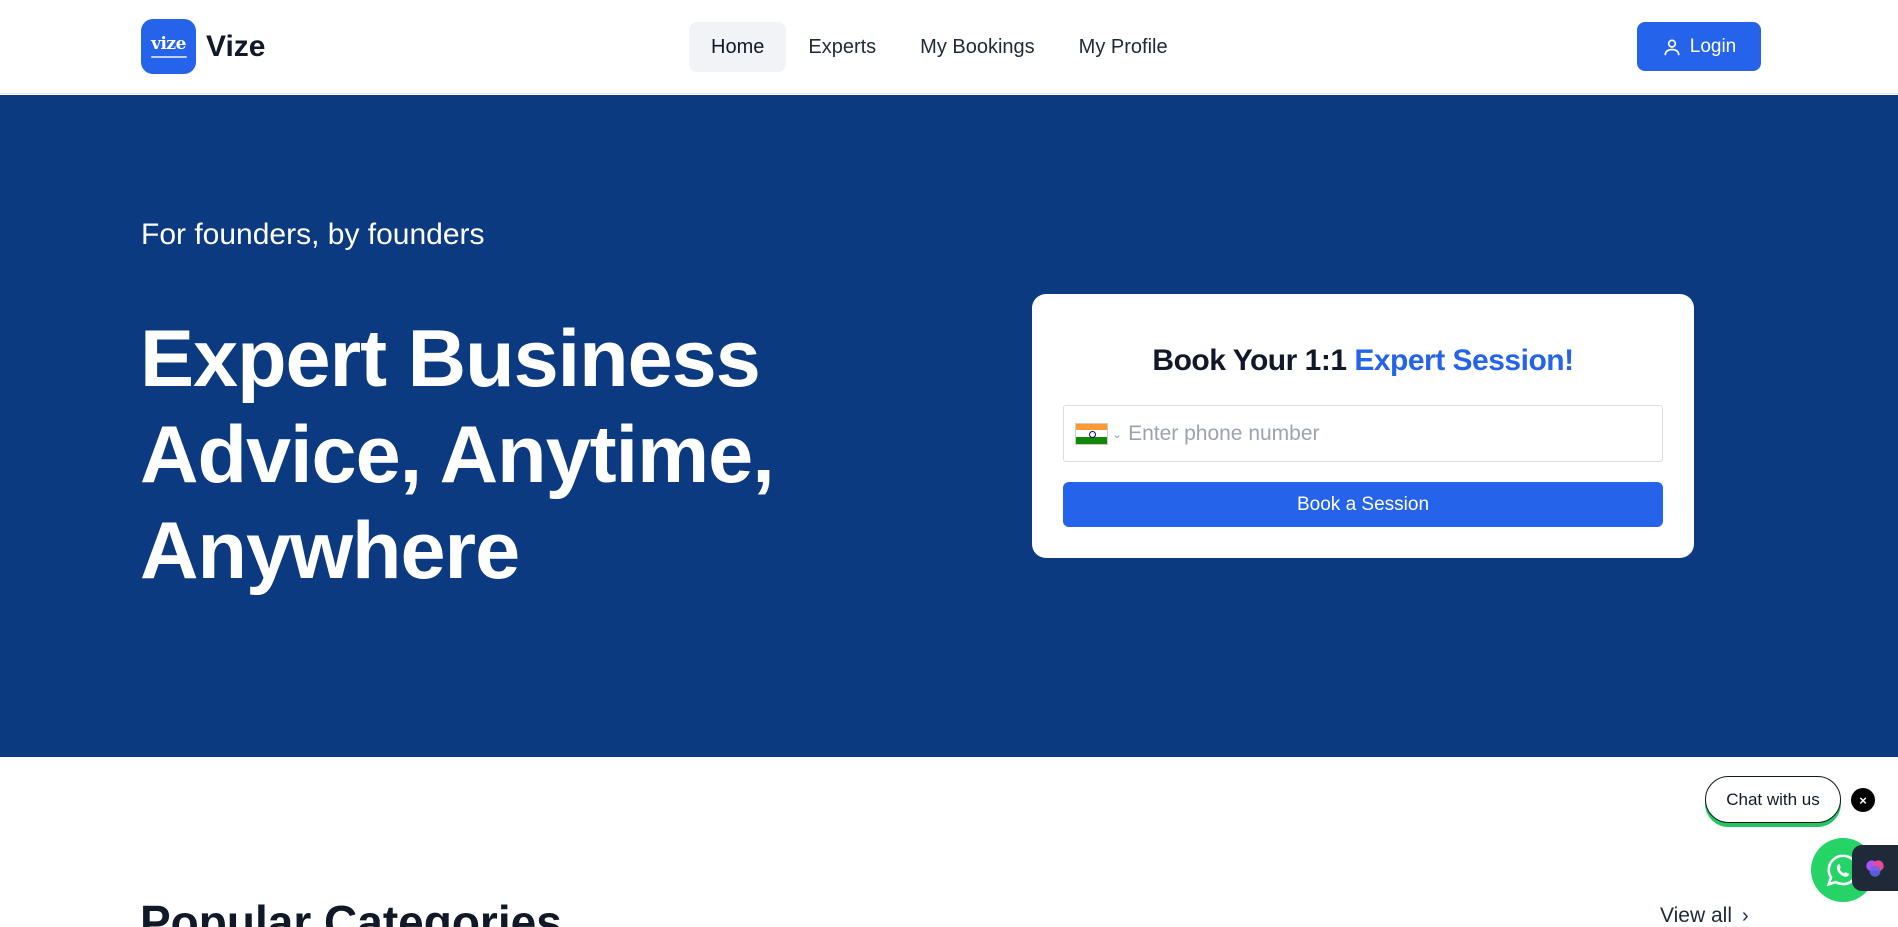 This screenshot has width=1898, height=927. What do you see at coordinates (1091, 433) in the screenshot?
I see `india-flag-icon` at bounding box center [1091, 433].